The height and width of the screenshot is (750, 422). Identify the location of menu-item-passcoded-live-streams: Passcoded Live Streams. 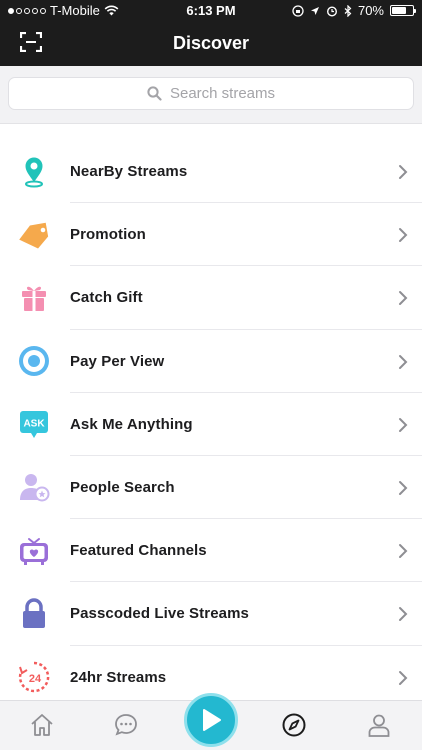
(211, 614).